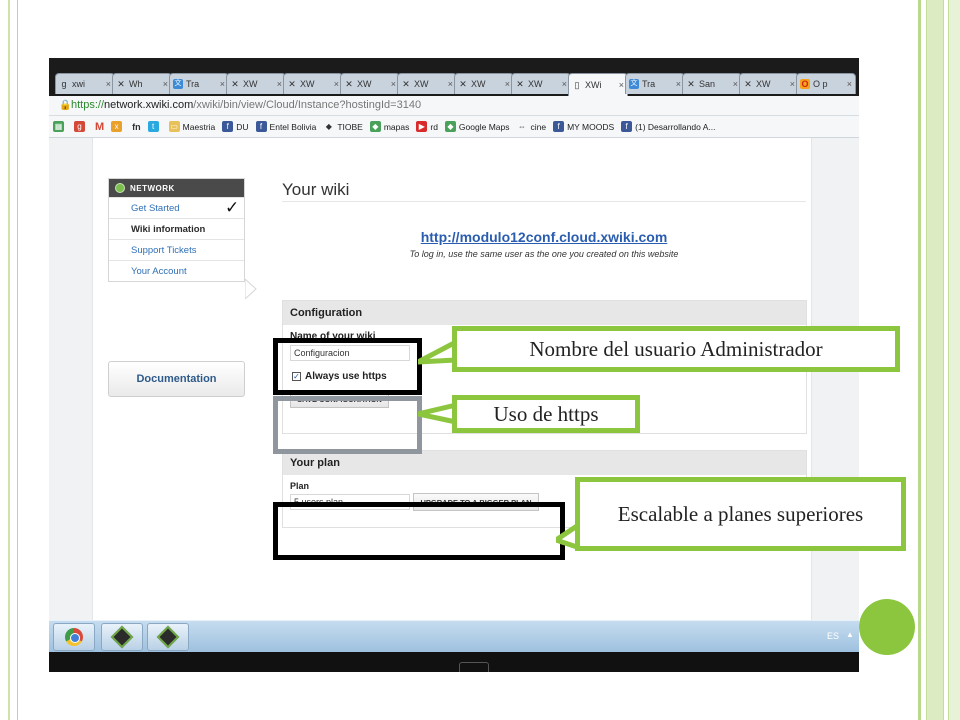  Describe the element at coordinates (99, 127) in the screenshot. I see `gmail-icon: M` at that location.